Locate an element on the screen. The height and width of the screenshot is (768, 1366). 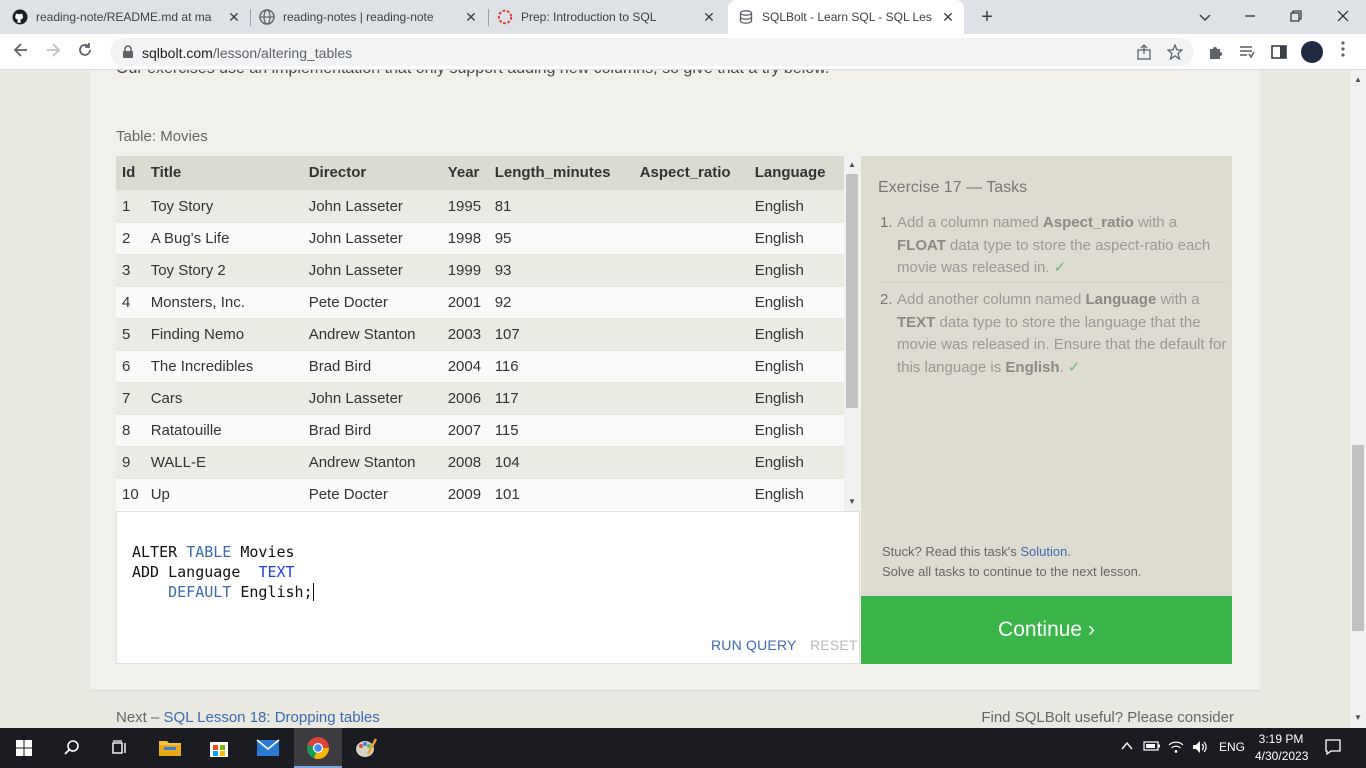
extensions-puzzle-icon is located at coordinates (1216, 52).